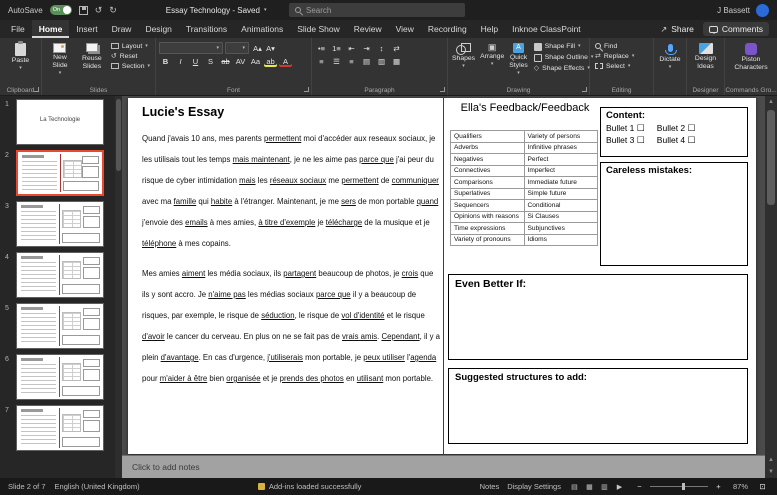  Describe the element at coordinates (574, 486) in the screenshot. I see `normal-view-button: ▤` at that location.